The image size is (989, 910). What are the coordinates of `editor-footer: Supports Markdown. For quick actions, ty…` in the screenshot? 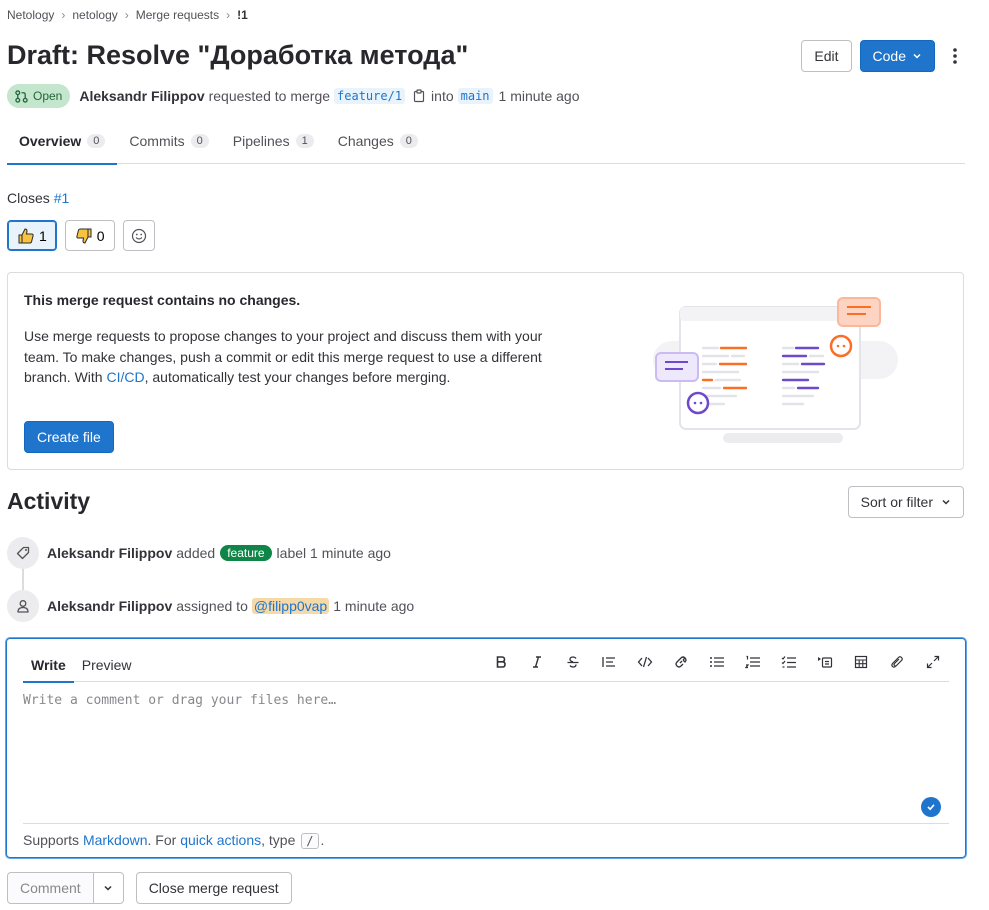 It's located at (486, 836).